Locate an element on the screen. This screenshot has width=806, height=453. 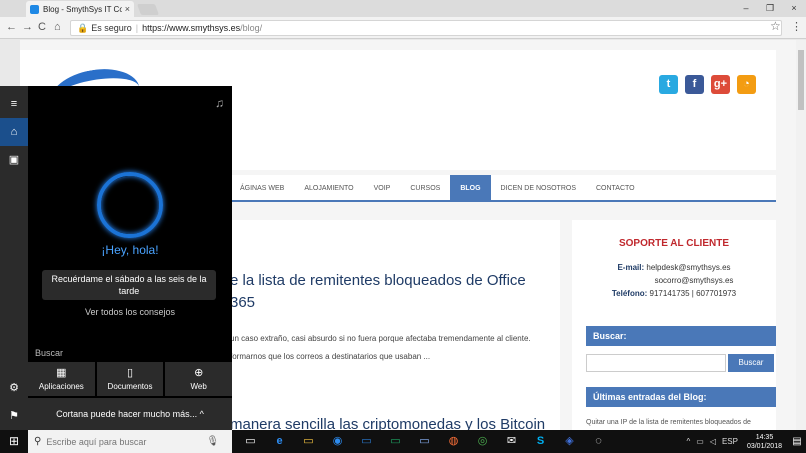
category-apps: ▦ Aplicaciones is located at coordinates (61, 379).